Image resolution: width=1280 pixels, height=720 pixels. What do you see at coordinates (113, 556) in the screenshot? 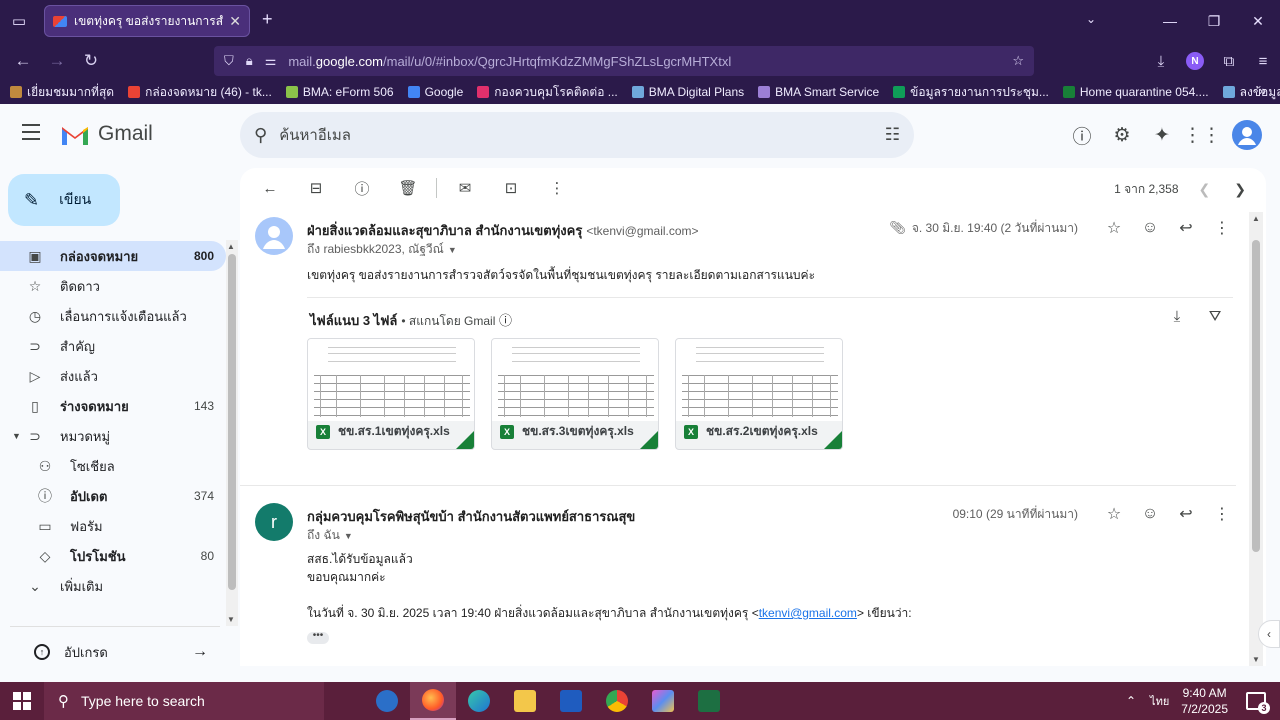
I see `sidebar-item-promotions: ◇ โปรโมชัน 80` at bounding box center [113, 556].